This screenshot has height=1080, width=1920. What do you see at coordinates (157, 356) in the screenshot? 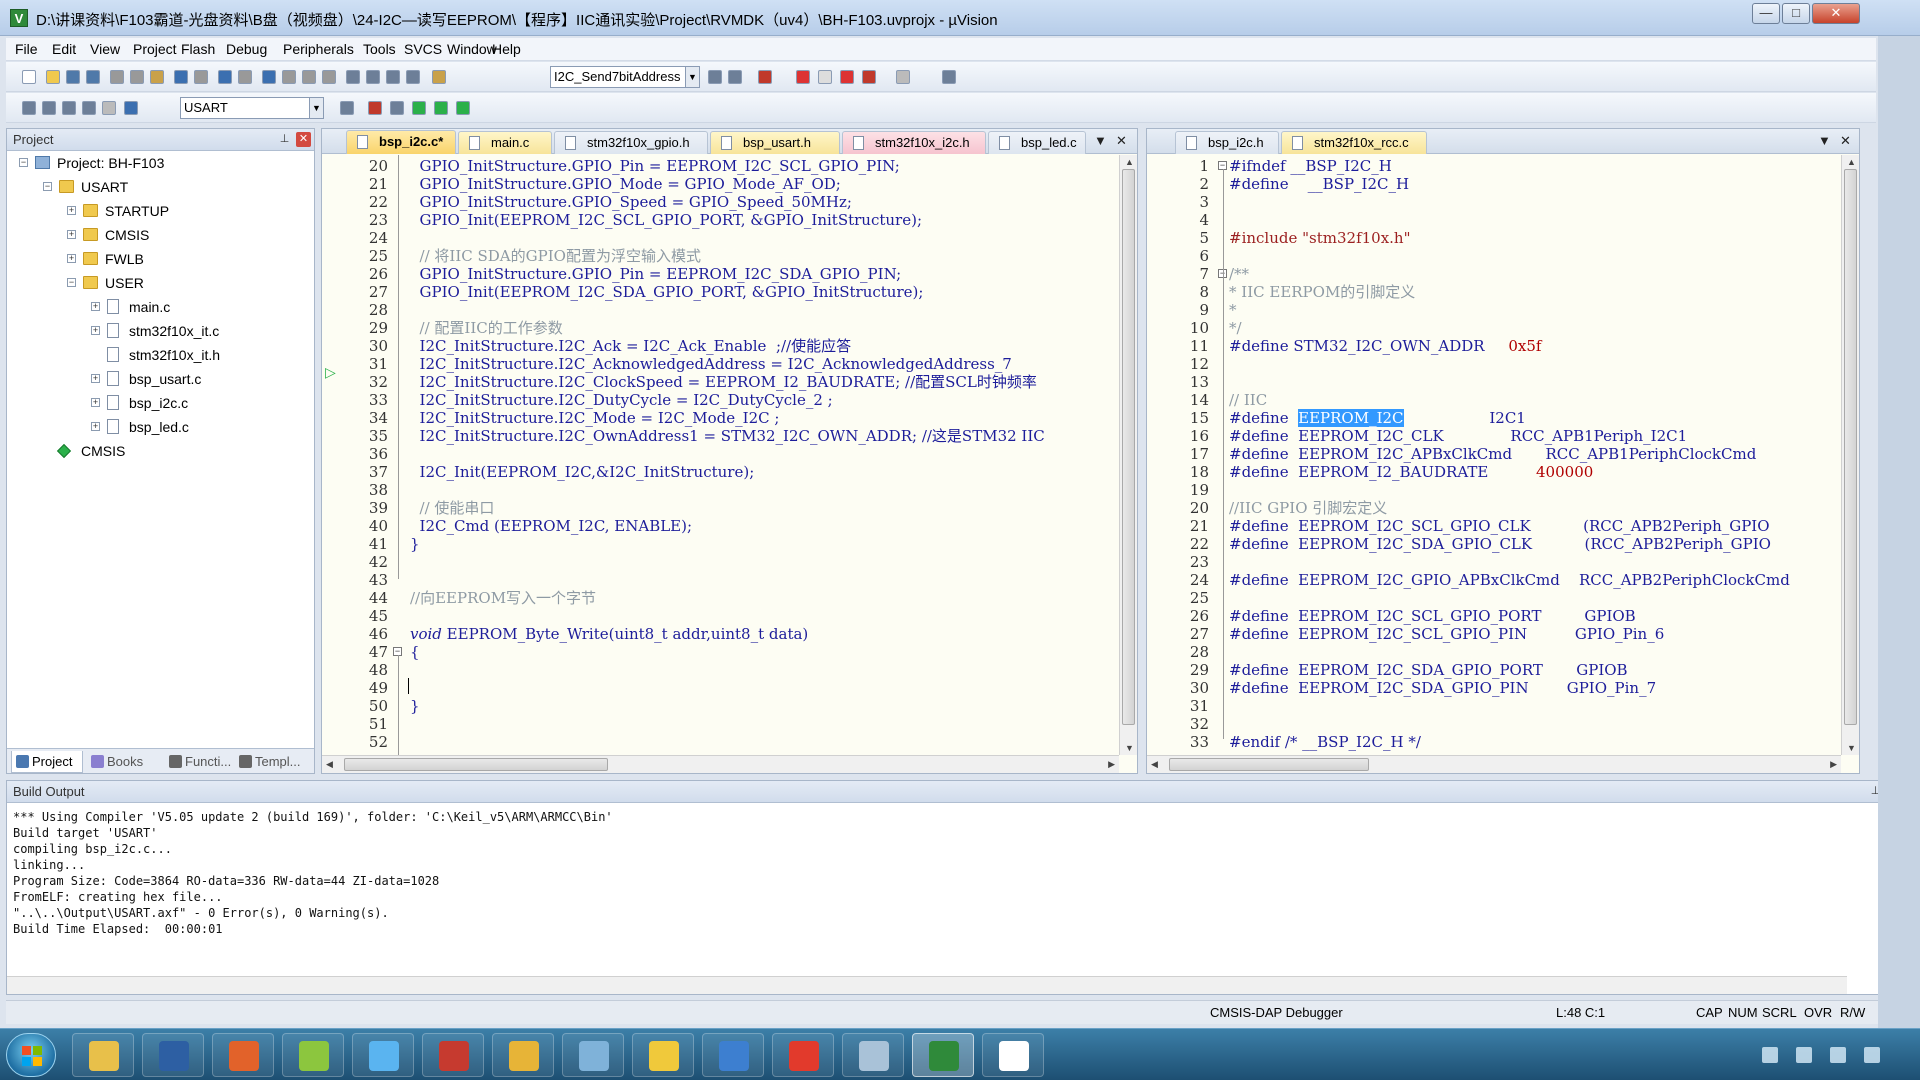
I see `tree-item-stm32f10x-it-h: stm32f10x_it.h` at bounding box center [157, 356].